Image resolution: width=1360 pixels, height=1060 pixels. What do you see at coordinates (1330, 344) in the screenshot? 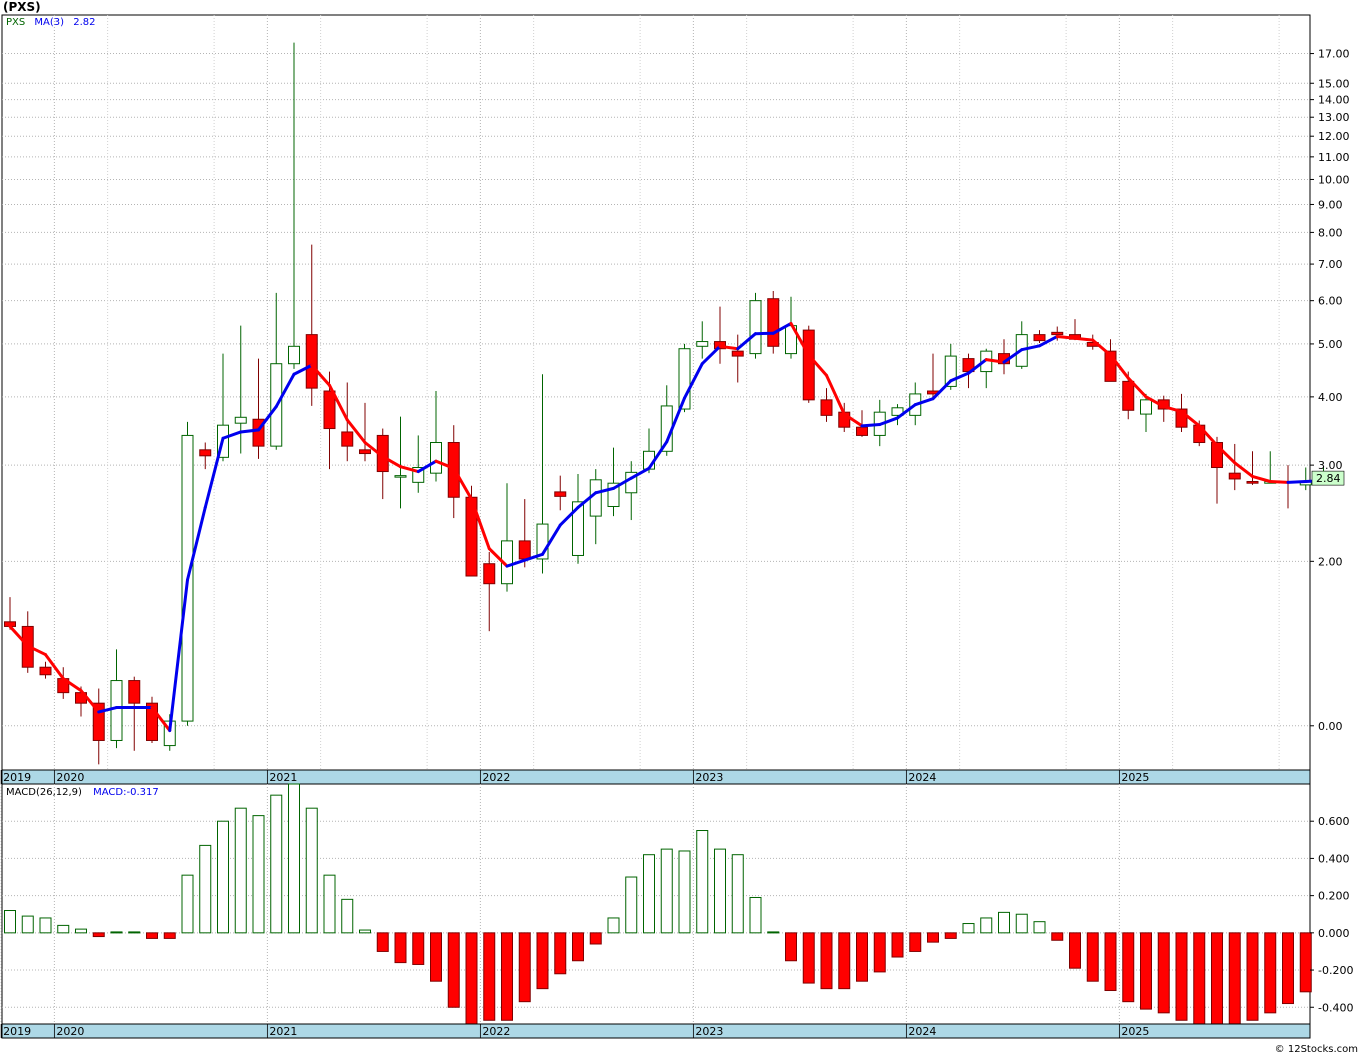
I see `price-ytick-label: 5.00` at bounding box center [1330, 344].